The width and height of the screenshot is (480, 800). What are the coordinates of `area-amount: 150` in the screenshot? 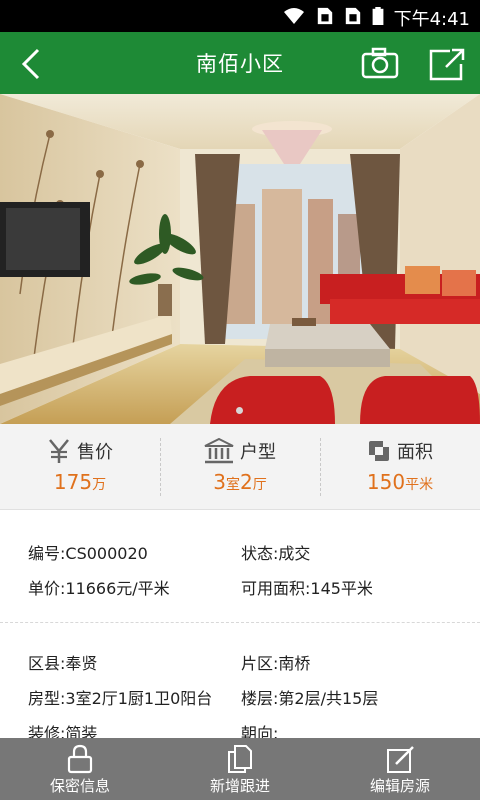 It's located at (386, 482).